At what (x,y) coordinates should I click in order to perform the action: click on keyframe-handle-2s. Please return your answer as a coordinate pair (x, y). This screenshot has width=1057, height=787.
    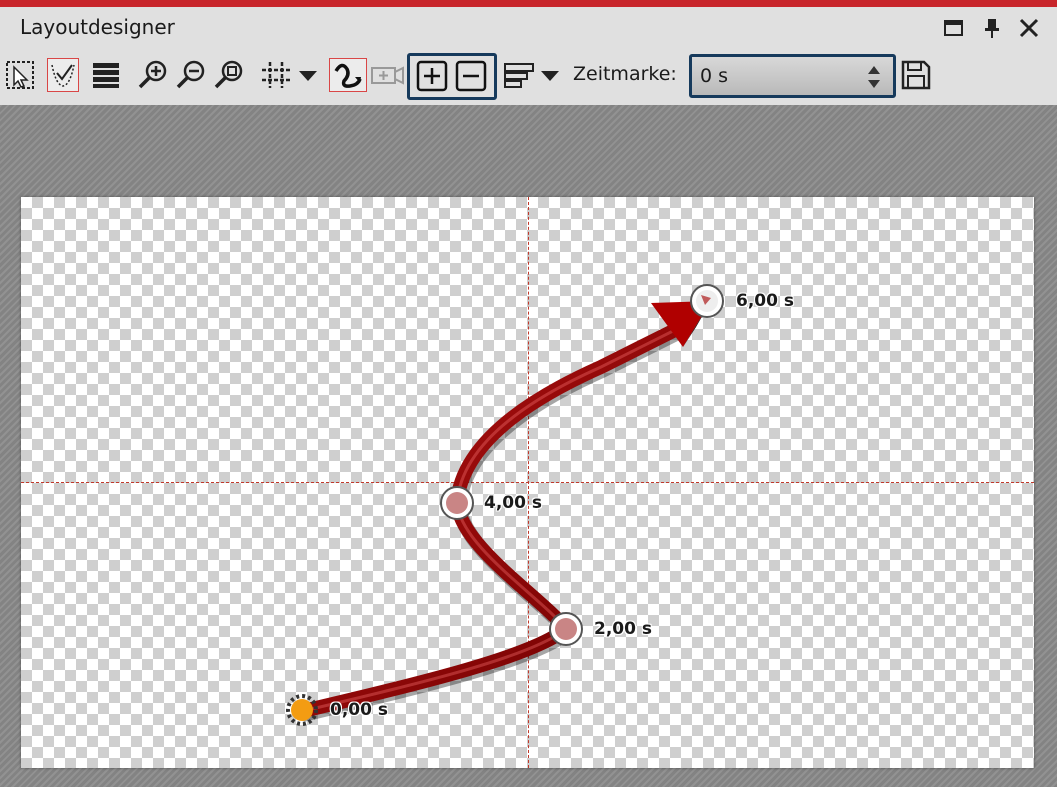
    Looking at the image, I should click on (566, 629).